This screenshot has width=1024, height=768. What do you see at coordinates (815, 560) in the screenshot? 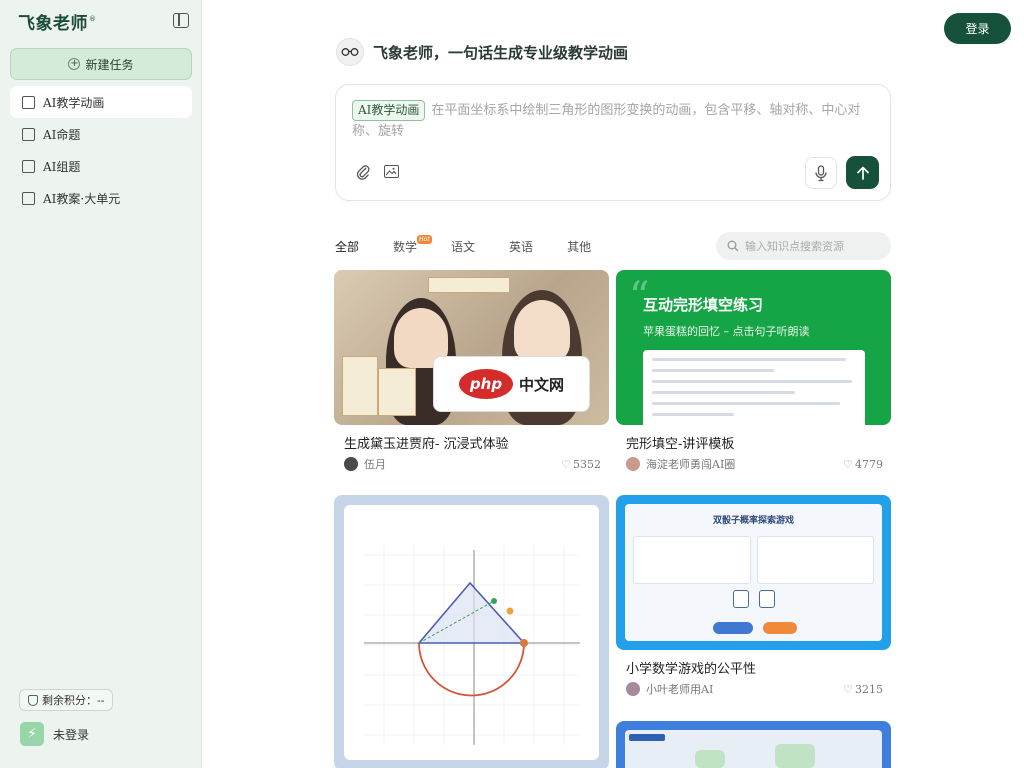
I see `probability-panel` at bounding box center [815, 560].